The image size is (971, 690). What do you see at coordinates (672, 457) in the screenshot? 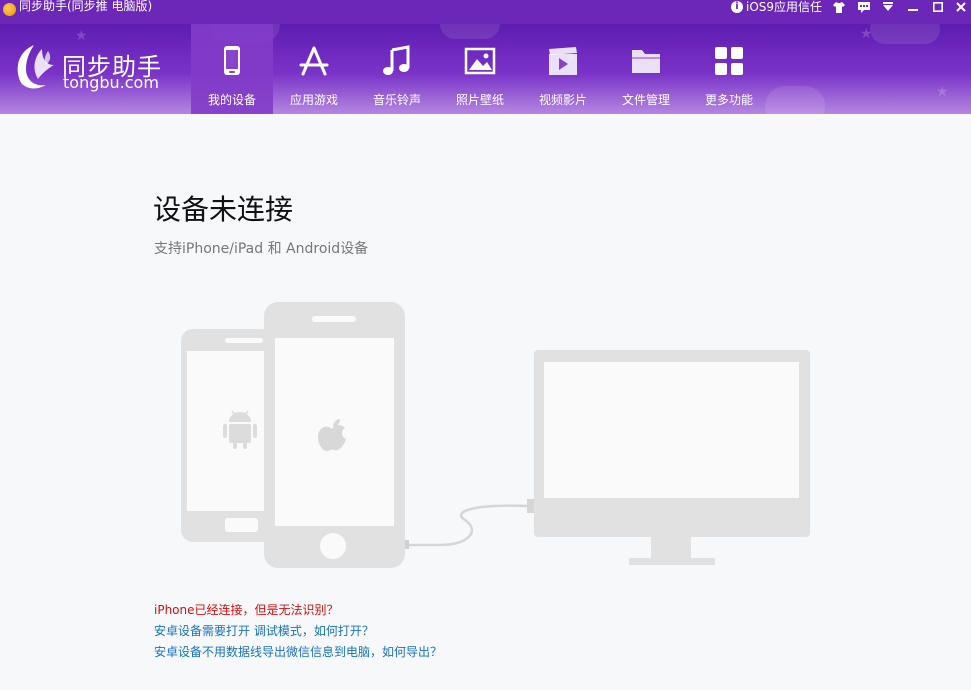
I see `computer-monitor-illustration` at bounding box center [672, 457].